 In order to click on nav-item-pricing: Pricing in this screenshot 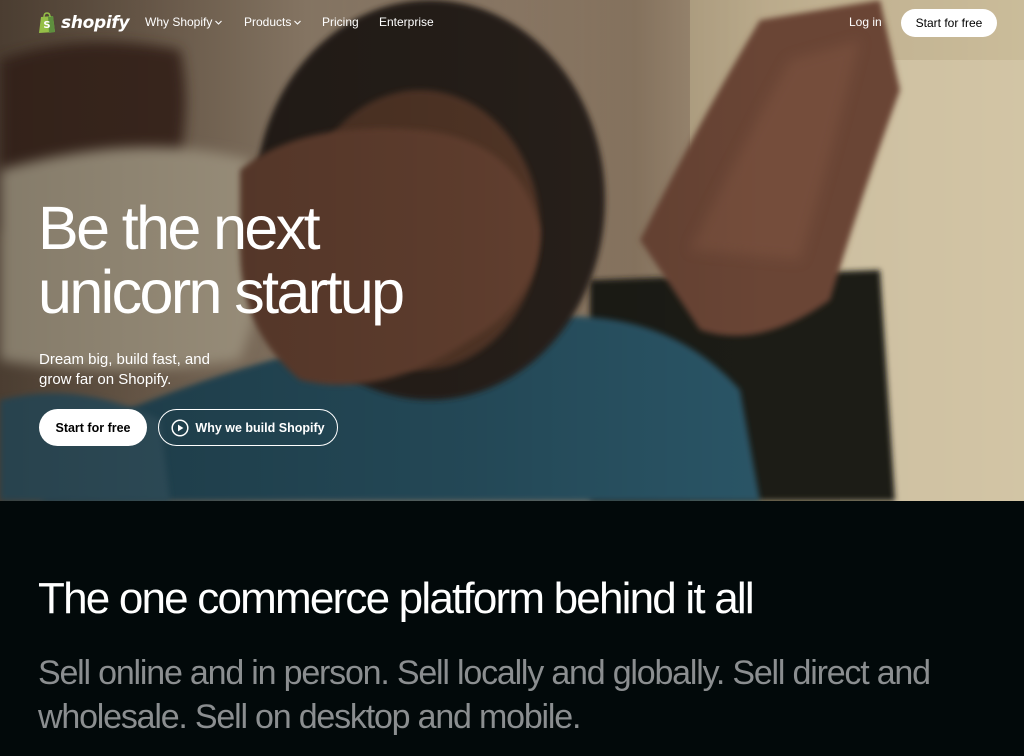, I will do `click(340, 22)`.